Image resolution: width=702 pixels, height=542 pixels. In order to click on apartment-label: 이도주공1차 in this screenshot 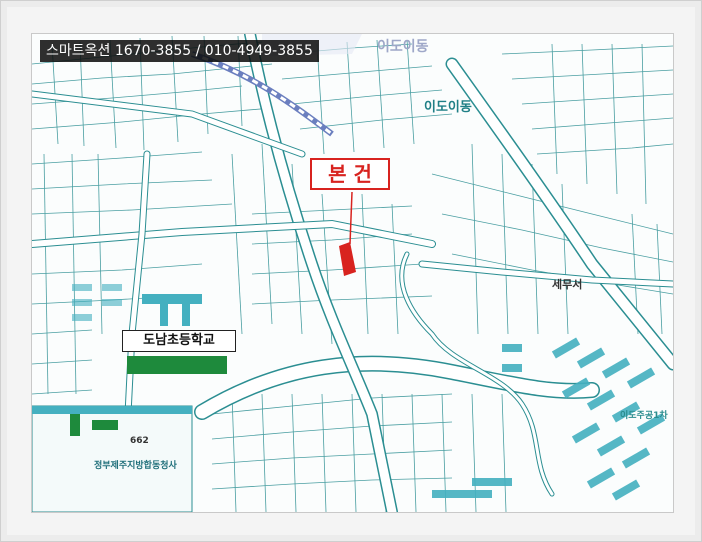, I will do `click(644, 416)`.